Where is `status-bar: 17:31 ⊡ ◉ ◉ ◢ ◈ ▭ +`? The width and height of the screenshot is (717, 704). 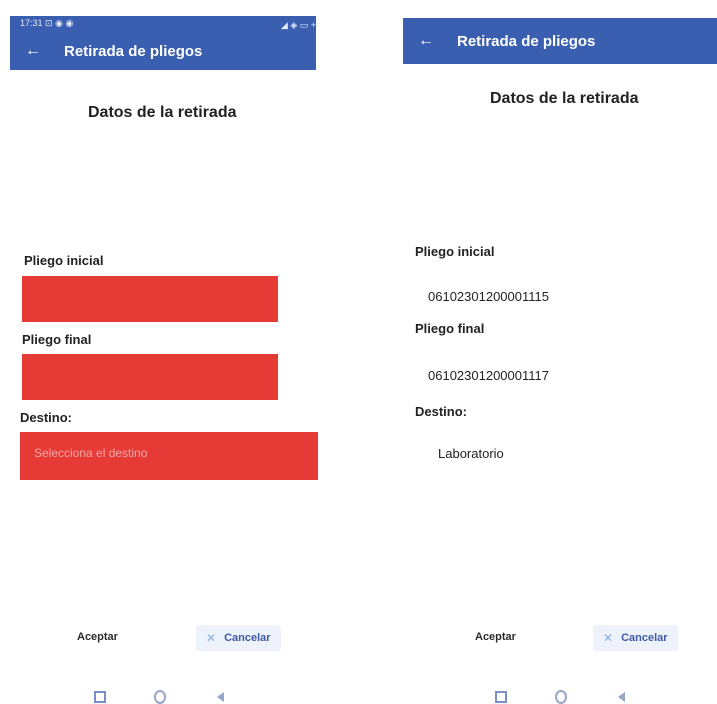
status-bar: 17:31 ⊡ ◉ ◉ ◢ ◈ ▭ + is located at coordinates (168, 25).